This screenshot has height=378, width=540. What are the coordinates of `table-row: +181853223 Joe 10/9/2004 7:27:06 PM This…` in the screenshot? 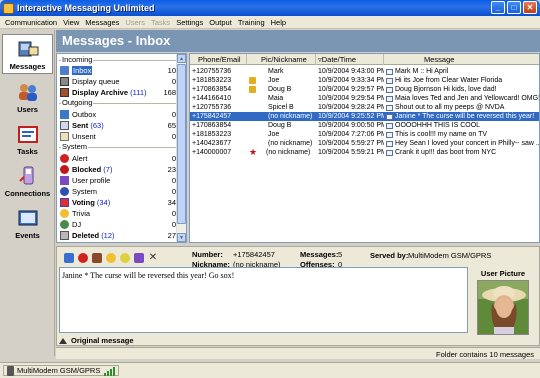 It's located at (364, 134).